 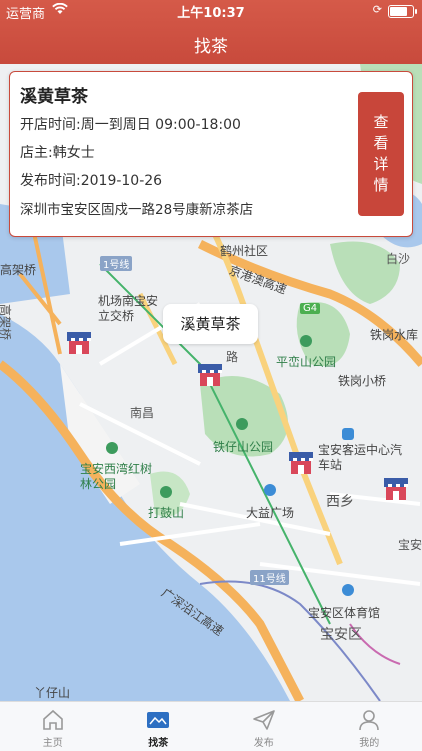 What do you see at coordinates (270, 512) in the screenshot?
I see `map-label-dayi: 大益广场` at bounding box center [270, 512].